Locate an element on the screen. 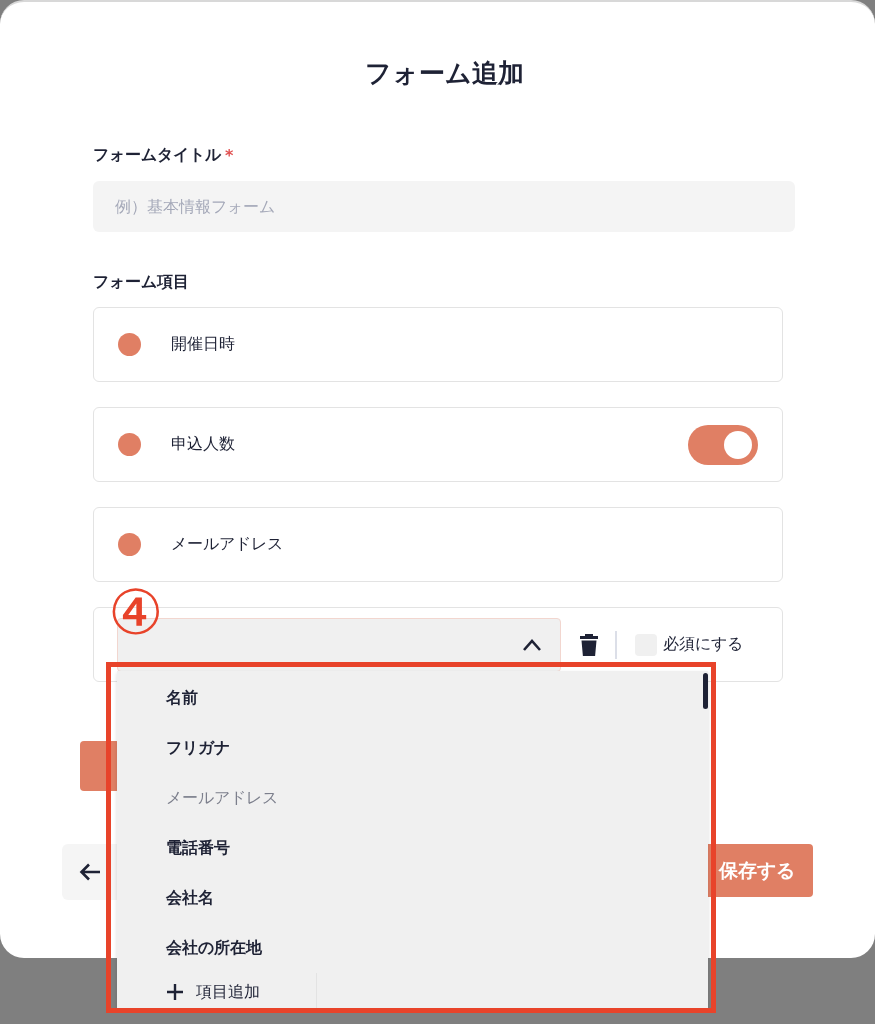 This screenshot has width=875, height=1024. scrollbar-thumb is located at coordinates (705, 691).